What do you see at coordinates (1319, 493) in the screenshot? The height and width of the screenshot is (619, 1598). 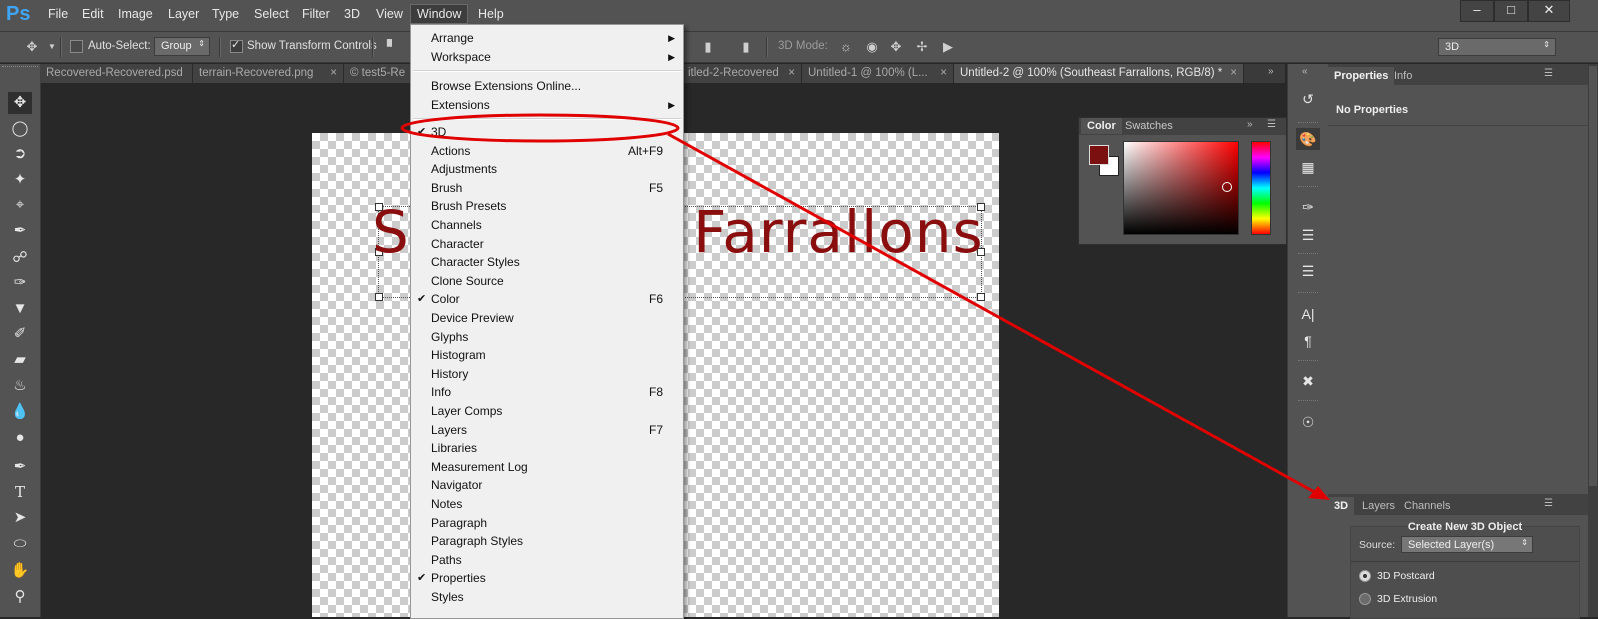 I see `annotation-arrowhead` at bounding box center [1319, 493].